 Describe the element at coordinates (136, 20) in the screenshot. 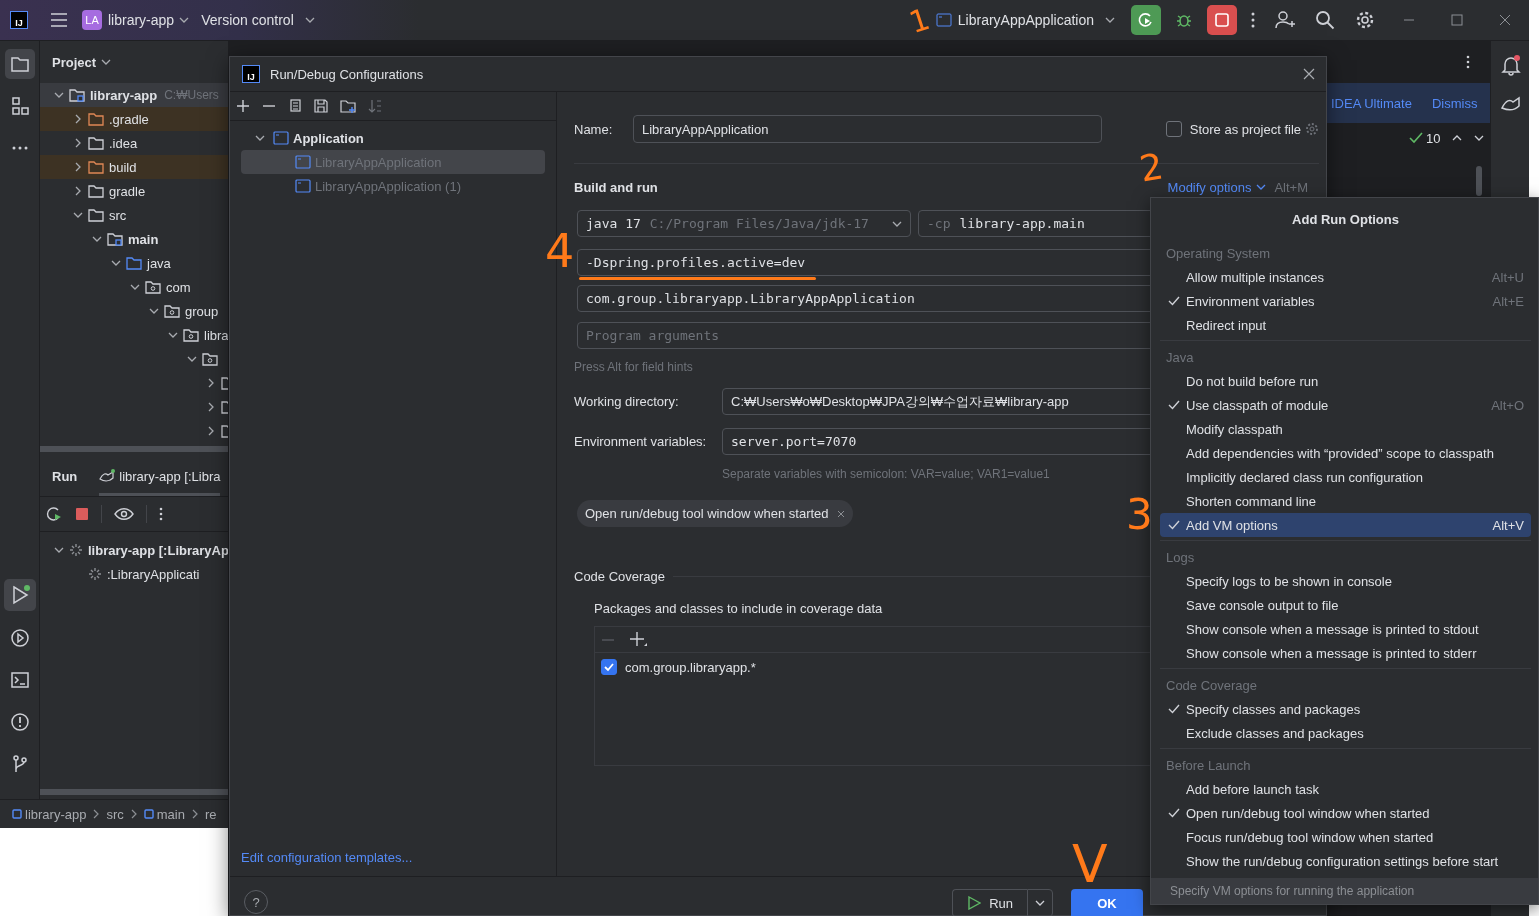

I see `project-switcher: LA library-app` at that location.